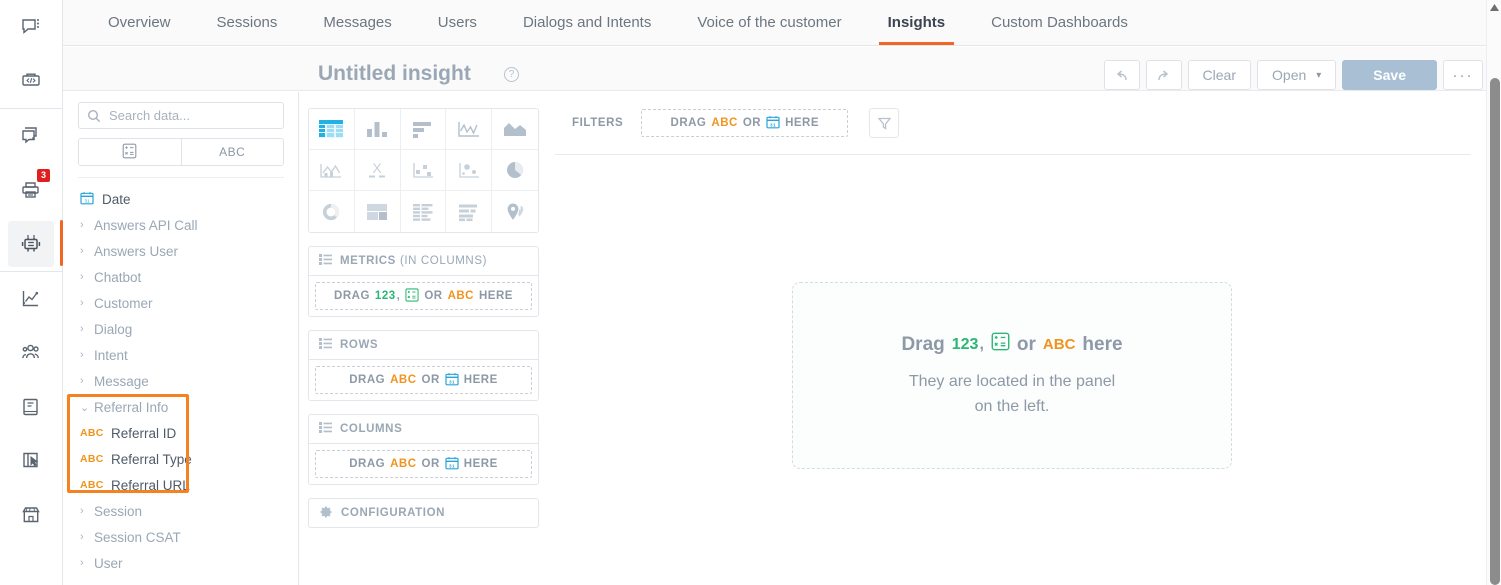 This screenshot has height=585, width=1501. What do you see at coordinates (181, 251) in the screenshot?
I see `tree-group-answers-user: › Answers User` at bounding box center [181, 251].